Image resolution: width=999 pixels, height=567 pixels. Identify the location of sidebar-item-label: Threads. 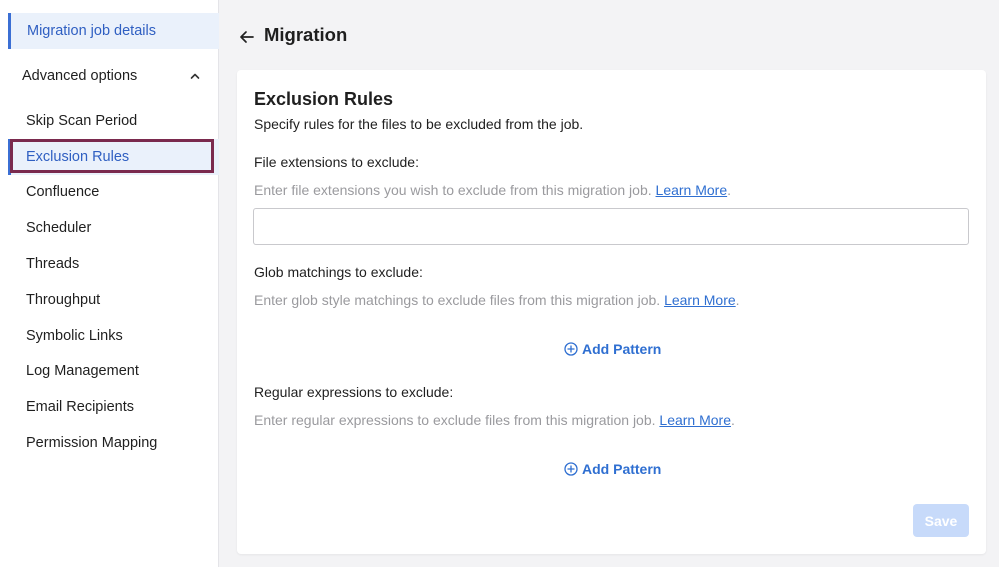
(53, 264).